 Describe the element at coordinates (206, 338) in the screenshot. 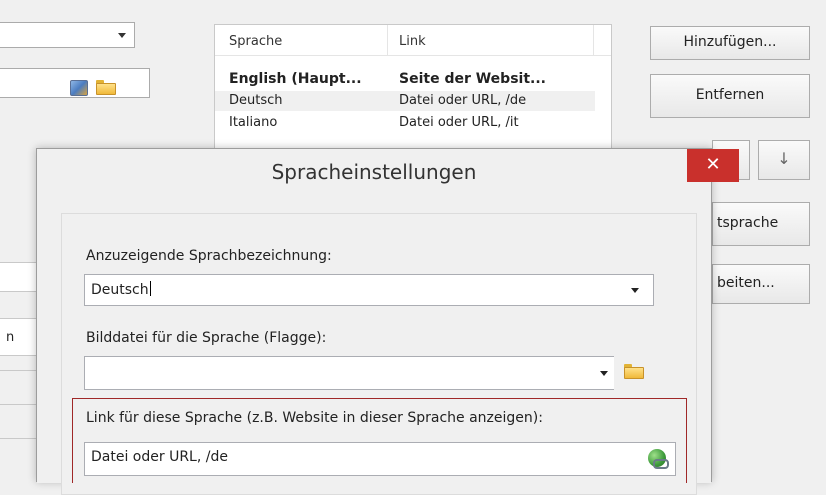

I see `flag-image-label: Bilddatei für die Sprache (Flagge):` at that location.